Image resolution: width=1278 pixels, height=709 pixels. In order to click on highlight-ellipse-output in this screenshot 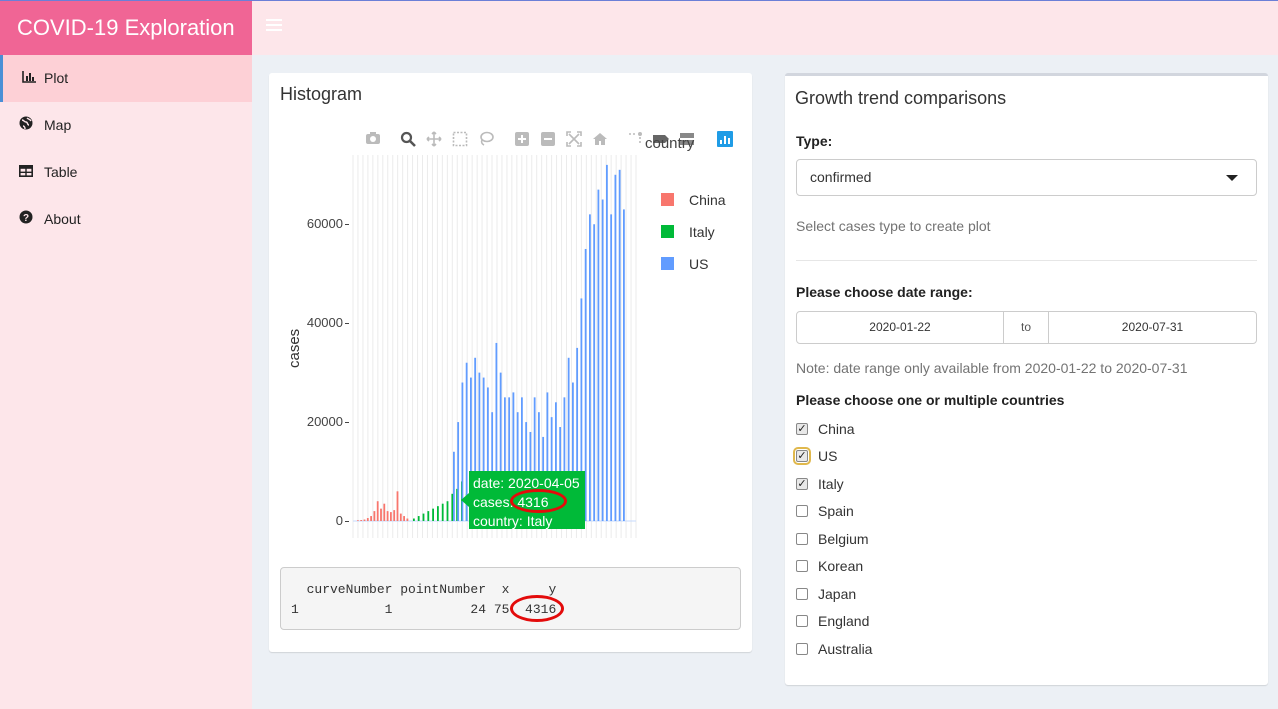, I will do `click(537, 608)`.